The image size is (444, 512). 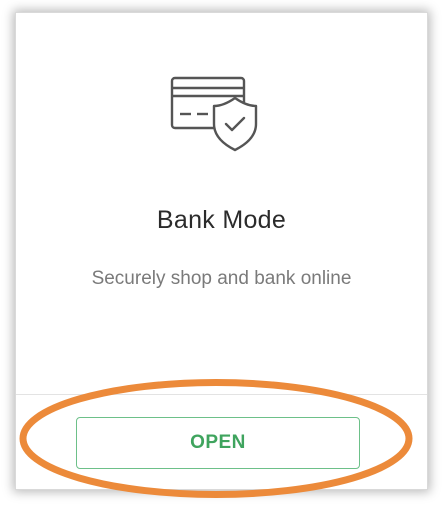 What do you see at coordinates (218, 443) in the screenshot?
I see `open-button: OPEN` at bounding box center [218, 443].